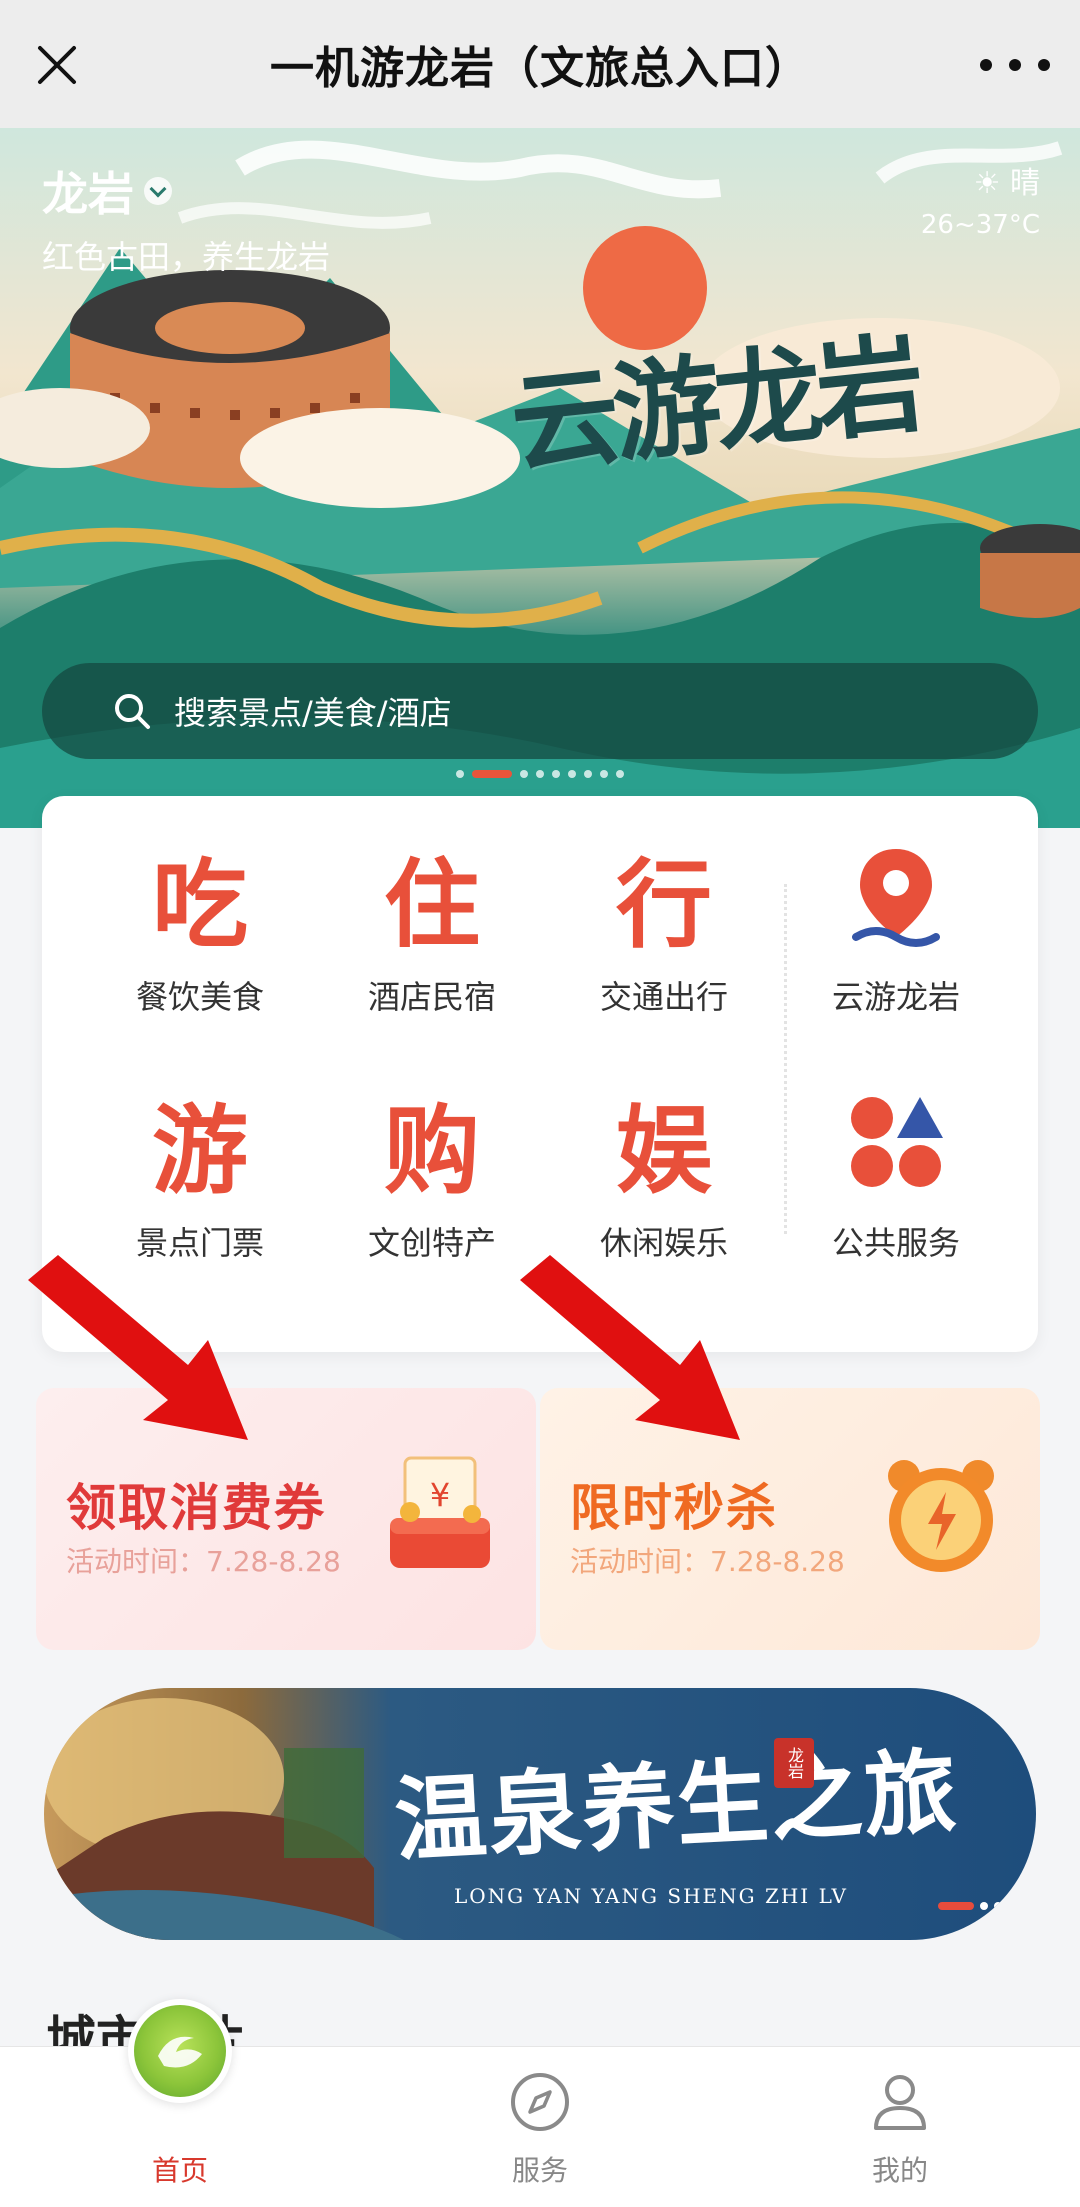 This screenshot has width=1080, height=2207. What do you see at coordinates (674, 1508) in the screenshot?
I see `flash-sale-title: 限时秒杀` at bounding box center [674, 1508].